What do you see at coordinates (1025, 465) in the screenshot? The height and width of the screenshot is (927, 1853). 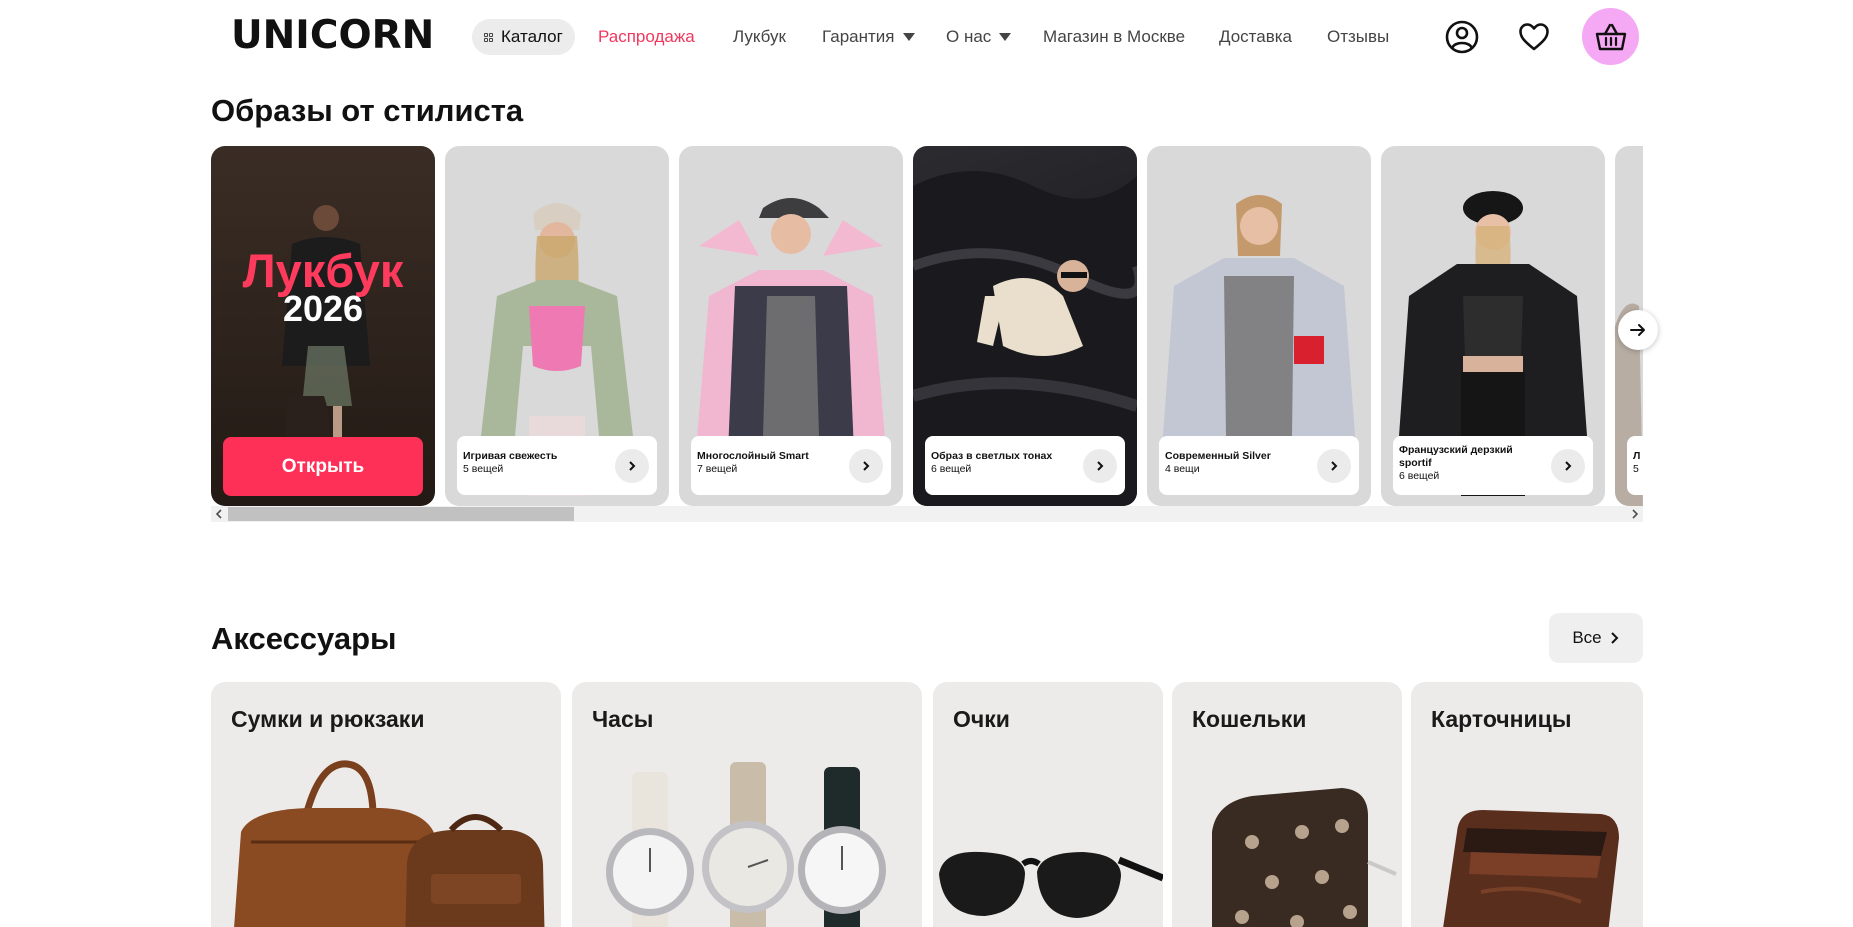 I see `look-info: Образ в светлых тонах 6 вещей` at bounding box center [1025, 465].